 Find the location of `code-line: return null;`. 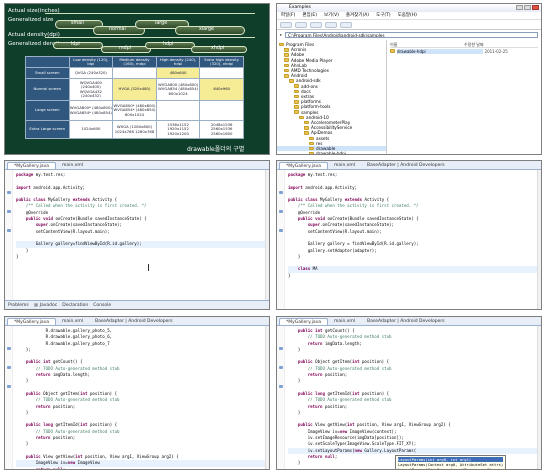

code-line: return null; is located at coordinates (141, 468).